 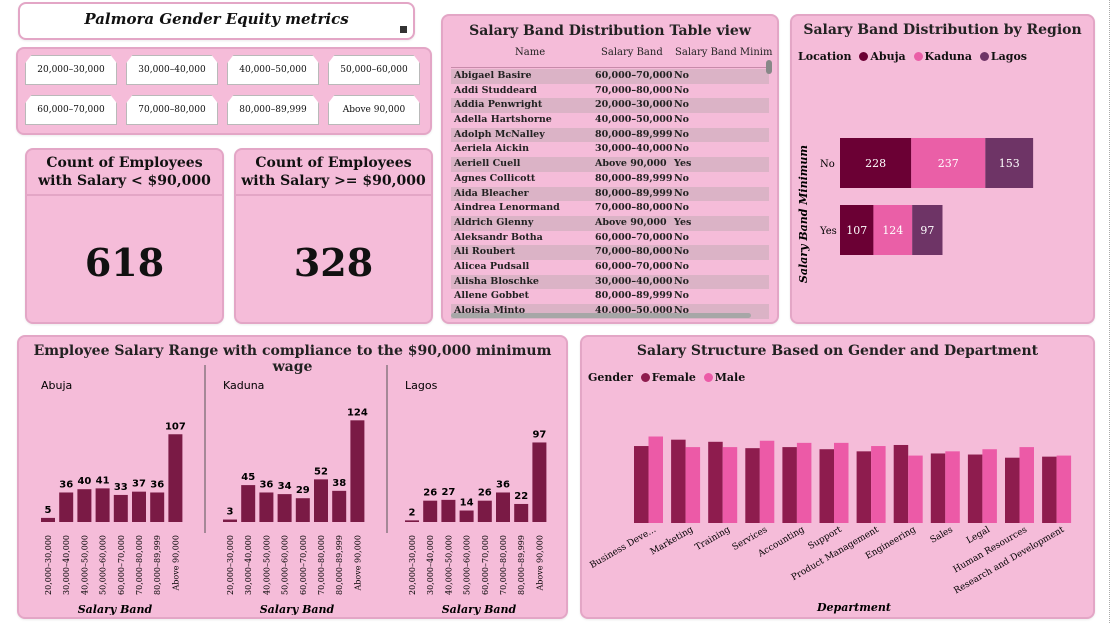 What do you see at coordinates (610, 120) in the screenshot?
I see `table-row: Adella Hartshorne 40,000–50,000 No` at bounding box center [610, 120].